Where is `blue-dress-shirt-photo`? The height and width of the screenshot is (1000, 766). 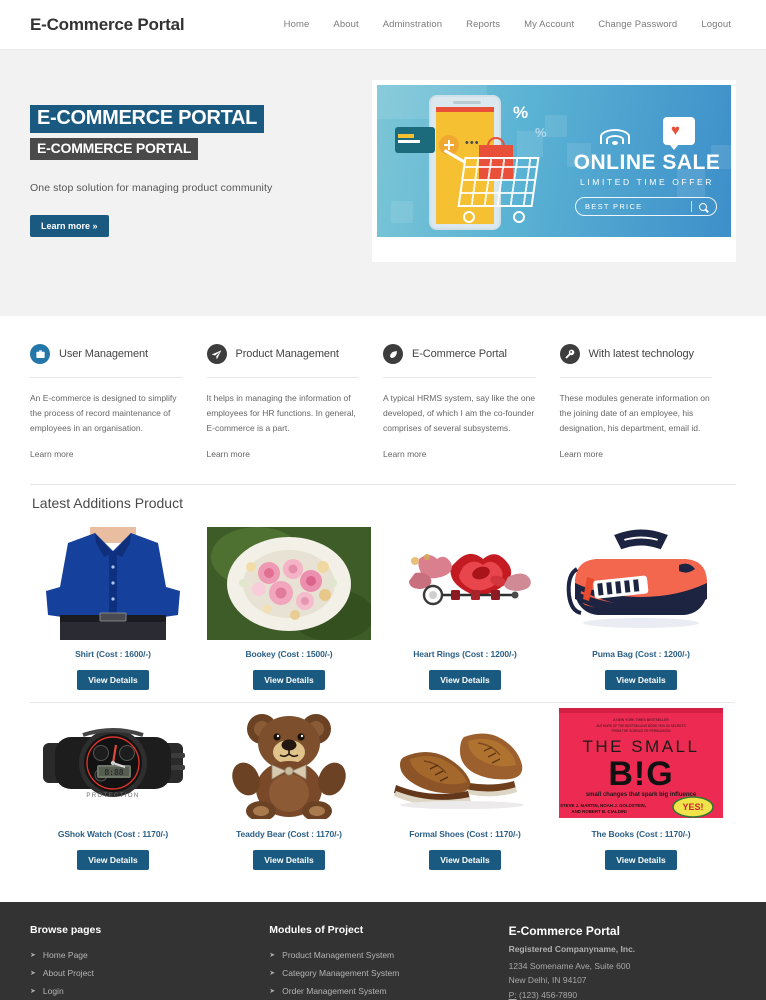
blue-dress-shirt-photo is located at coordinates (113, 583).